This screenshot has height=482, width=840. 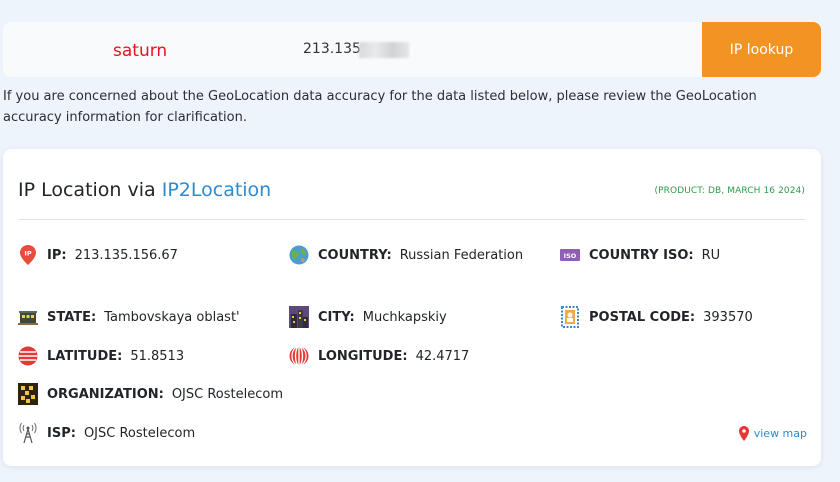 I want to click on longitude-icon, so click(x=299, y=356).